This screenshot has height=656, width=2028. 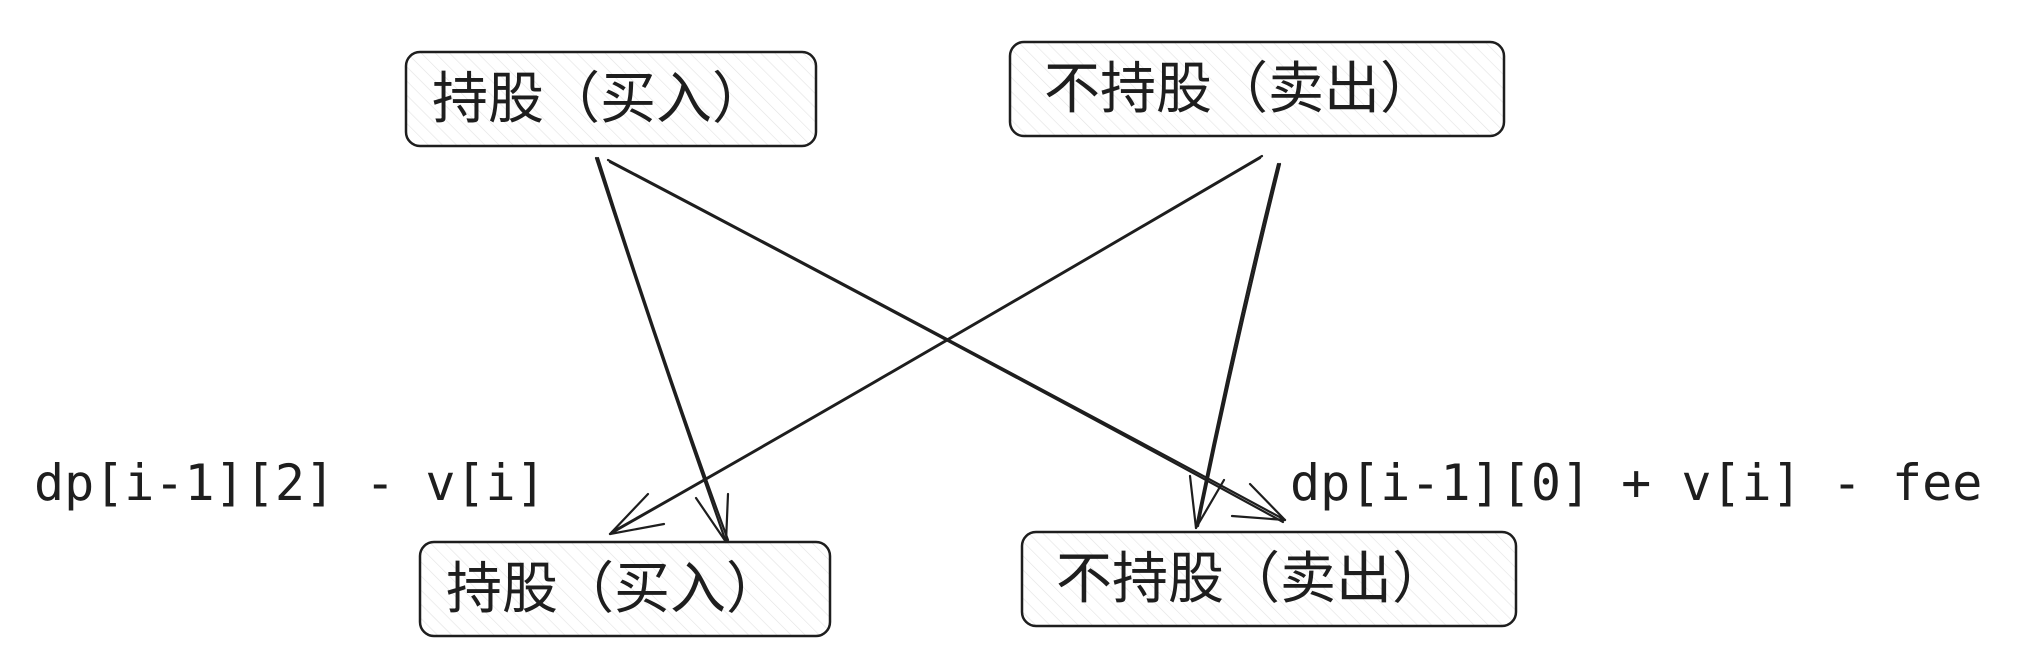 I want to click on formula-sell: dp[i-1][0] + v[i] - fee, so click(x=1636, y=483).